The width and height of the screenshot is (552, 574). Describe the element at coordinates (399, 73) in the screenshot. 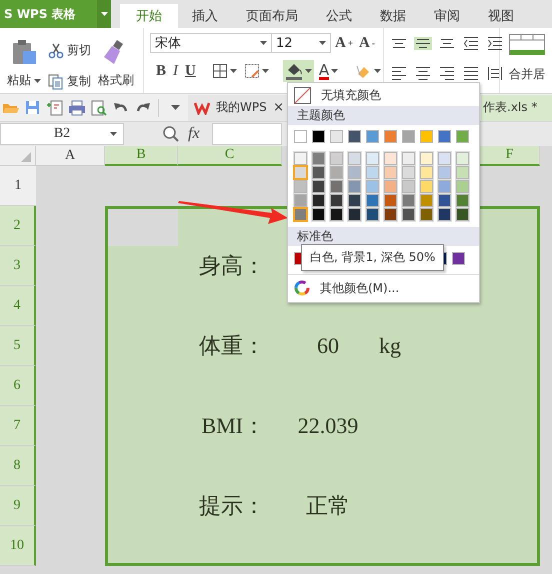

I see `align-left-button` at that location.